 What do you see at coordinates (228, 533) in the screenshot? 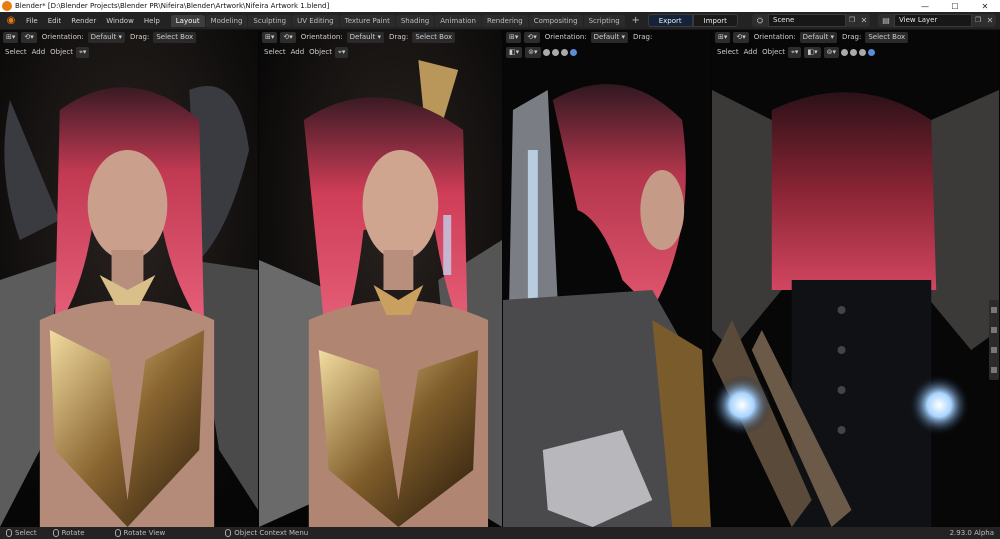
I see `mouse-right-icon` at bounding box center [228, 533].